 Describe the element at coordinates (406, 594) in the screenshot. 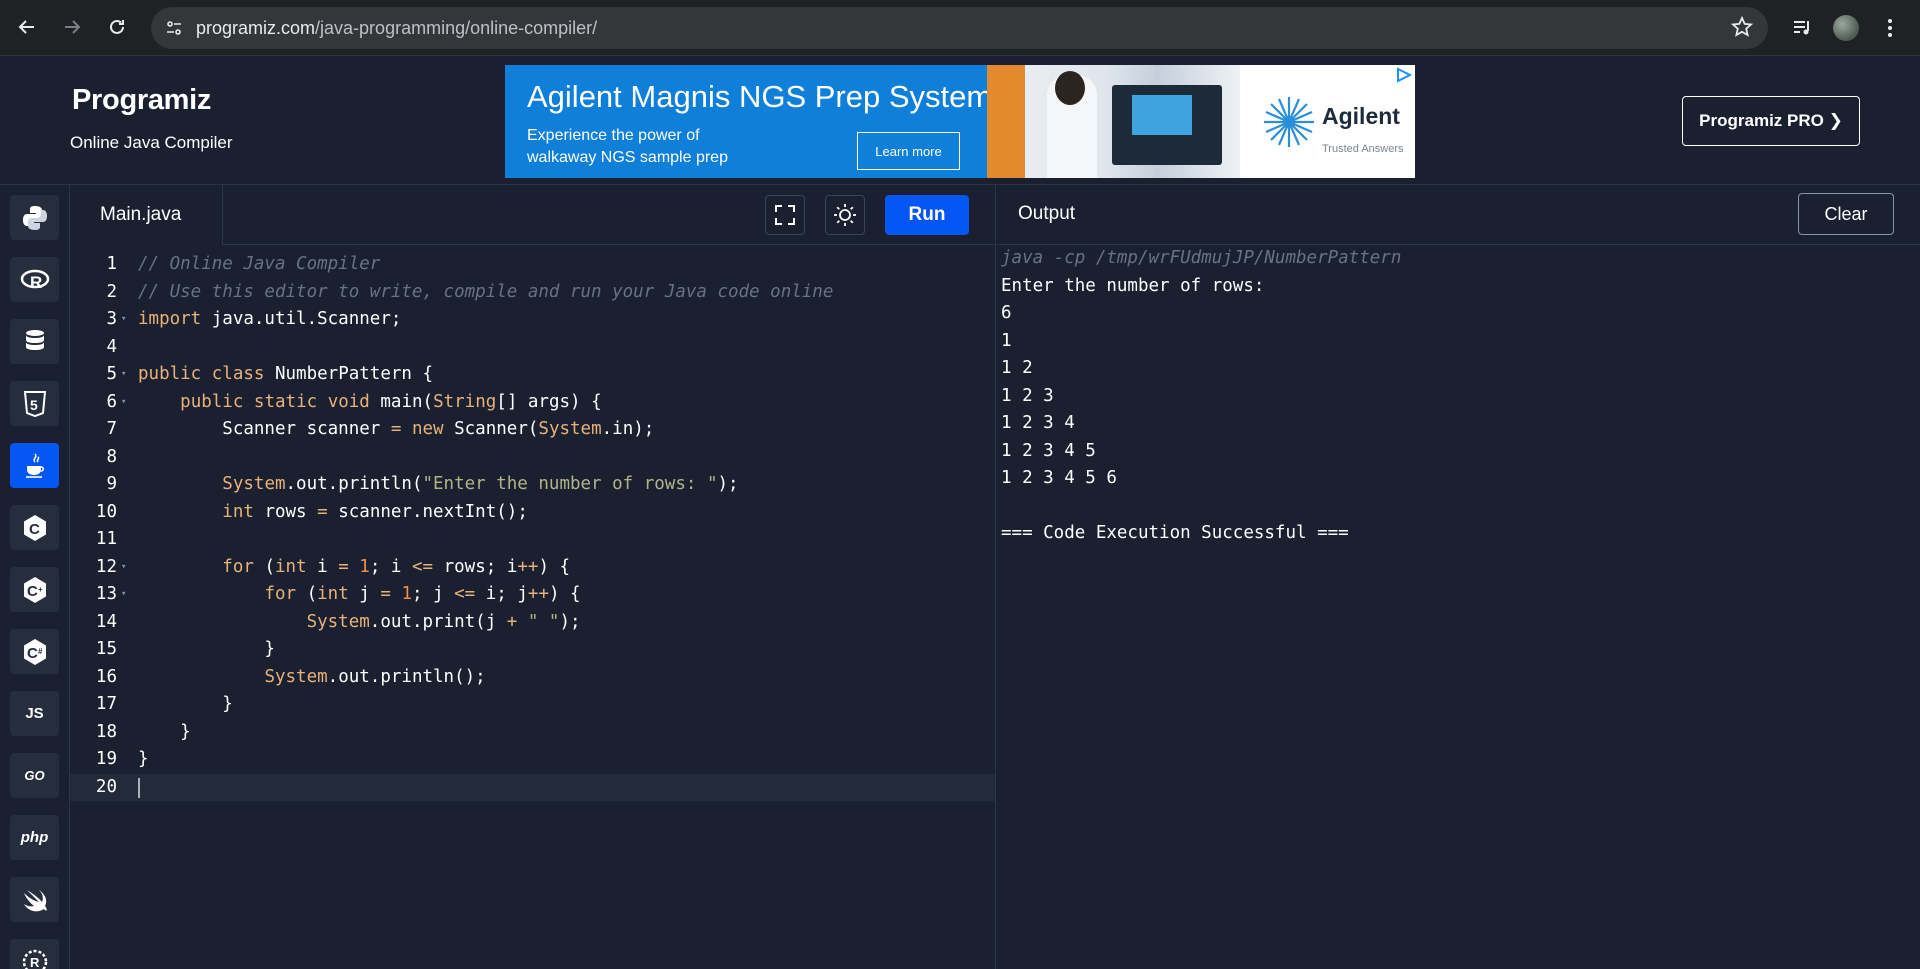

I see `code-token: 1` at that location.